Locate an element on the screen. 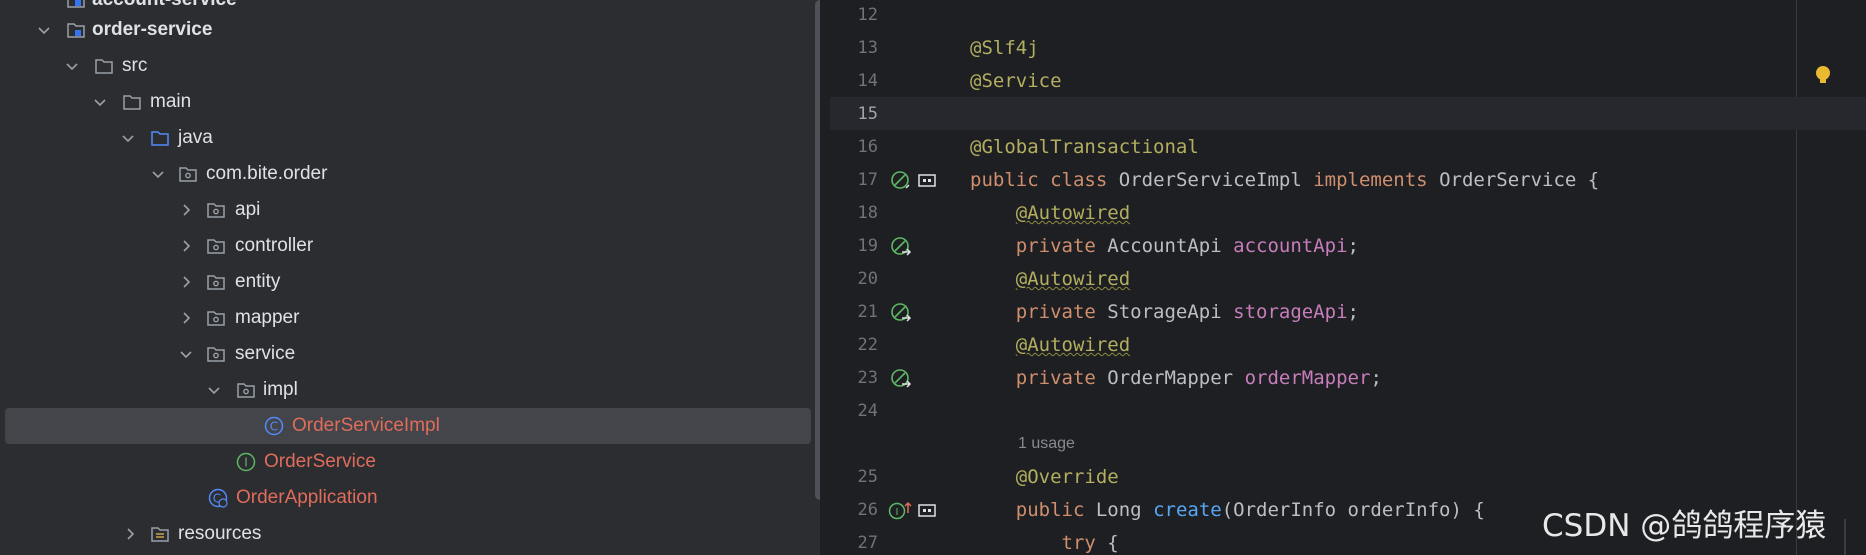 This screenshot has height=555, width=1866. tree-item-api: api is located at coordinates (410, 210).